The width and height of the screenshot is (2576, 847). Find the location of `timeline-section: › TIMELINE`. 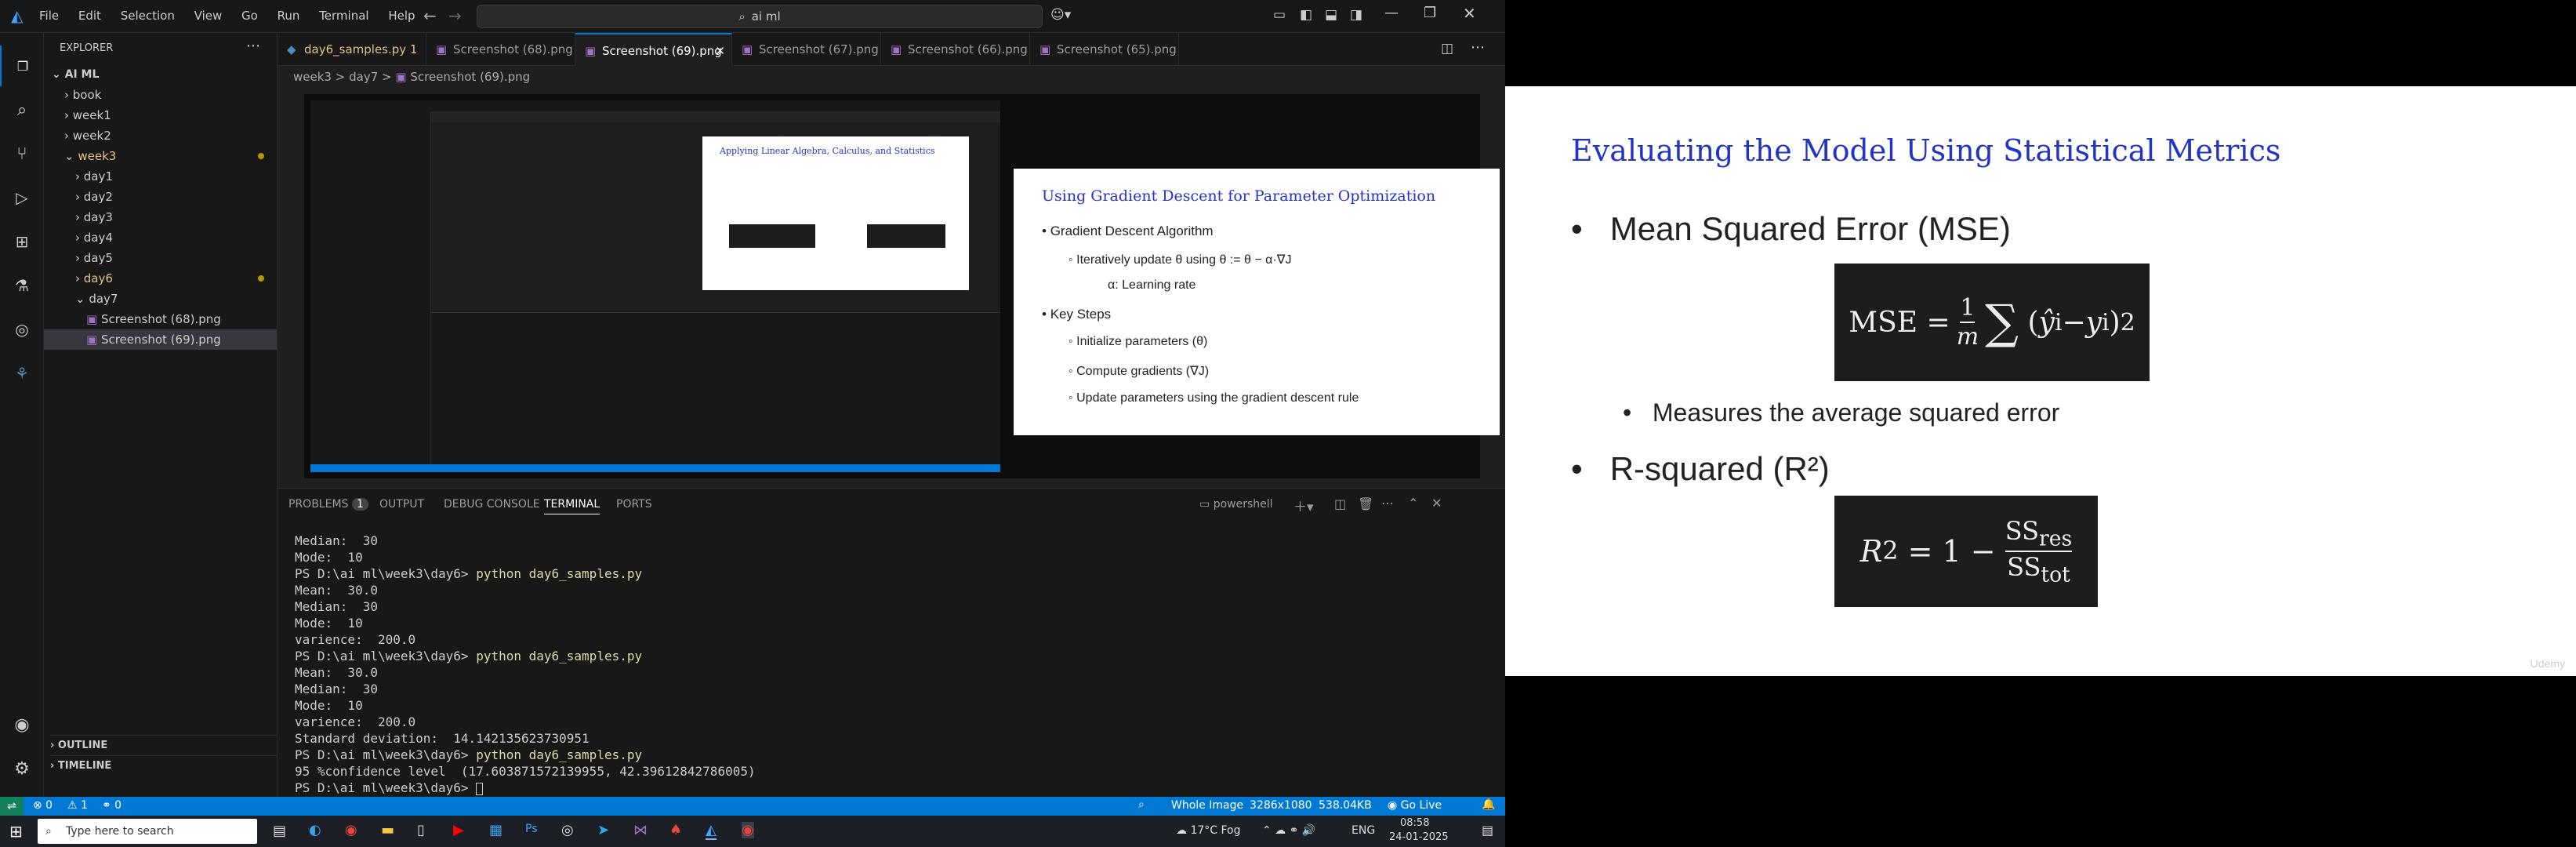

timeline-section: › TIMELINE is located at coordinates (164, 765).